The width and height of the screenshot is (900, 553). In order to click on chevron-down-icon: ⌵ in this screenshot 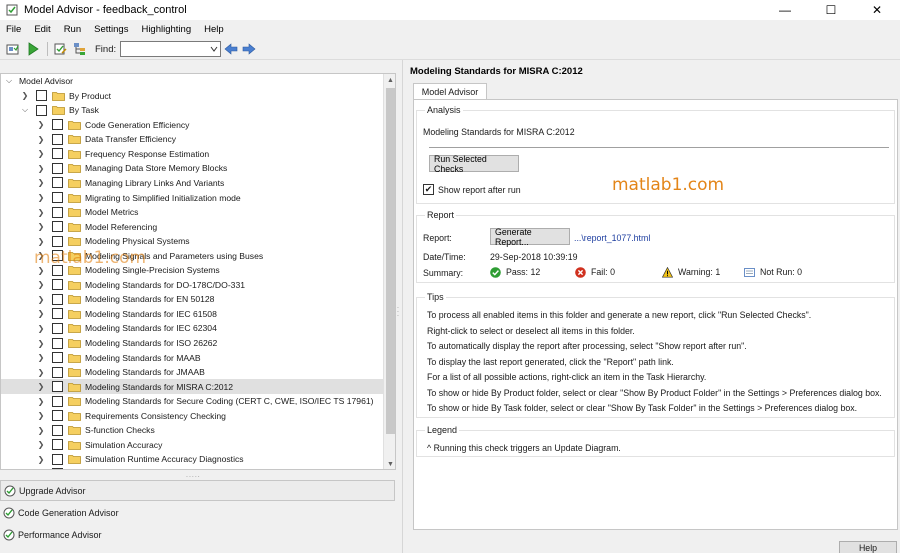, I will do `click(9, 81)`.